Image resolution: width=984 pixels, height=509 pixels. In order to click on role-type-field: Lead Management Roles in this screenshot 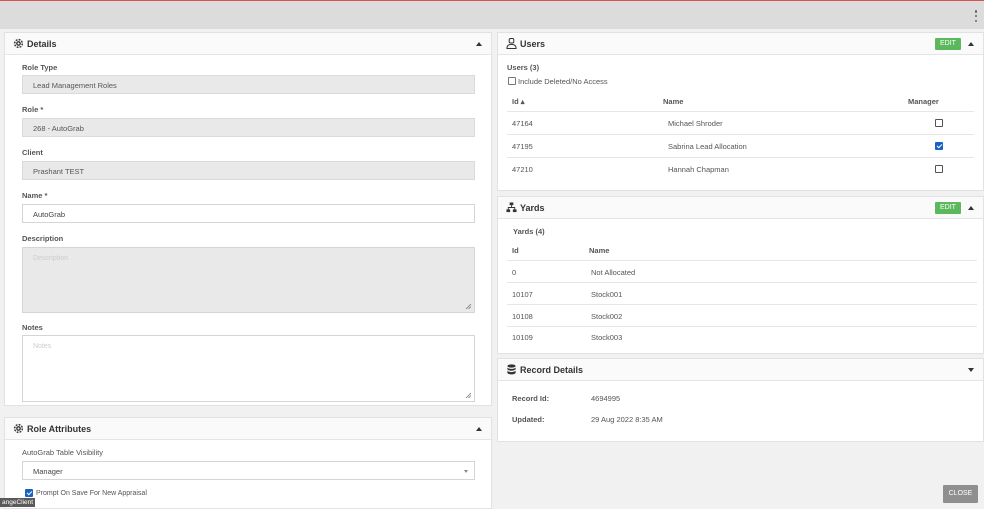, I will do `click(248, 84)`.